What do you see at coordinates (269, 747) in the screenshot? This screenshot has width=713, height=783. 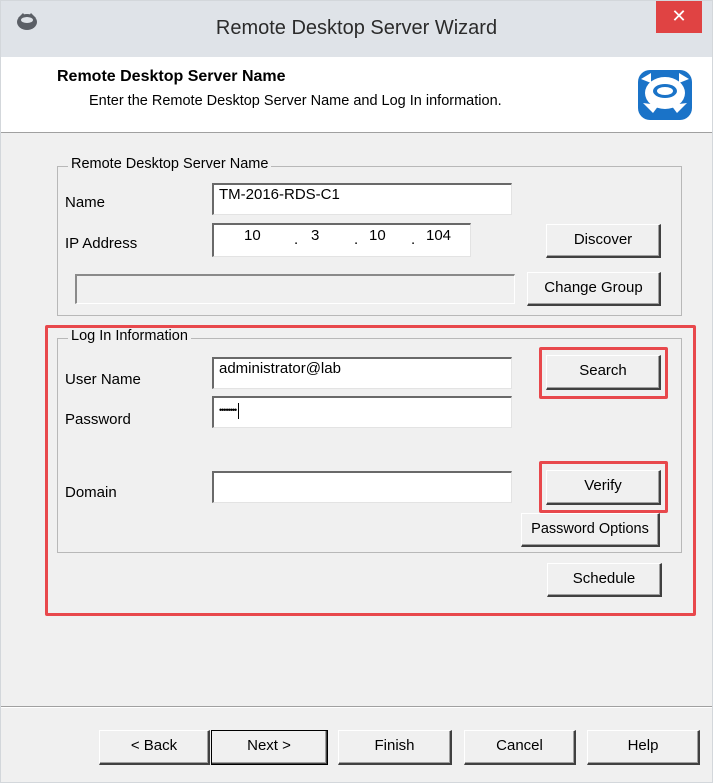 I see `next-button: Next >` at bounding box center [269, 747].